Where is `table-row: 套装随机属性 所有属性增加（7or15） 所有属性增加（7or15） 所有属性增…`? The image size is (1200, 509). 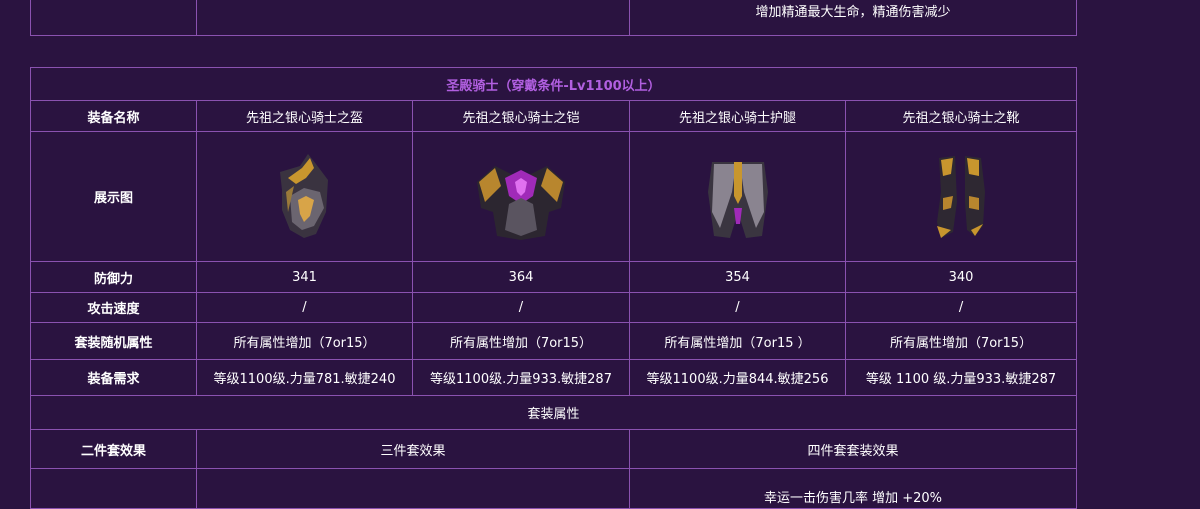
table-row: 套装随机属性 所有属性增加（7or15） 所有属性增加（7or15） 所有属性增… is located at coordinates (554, 341).